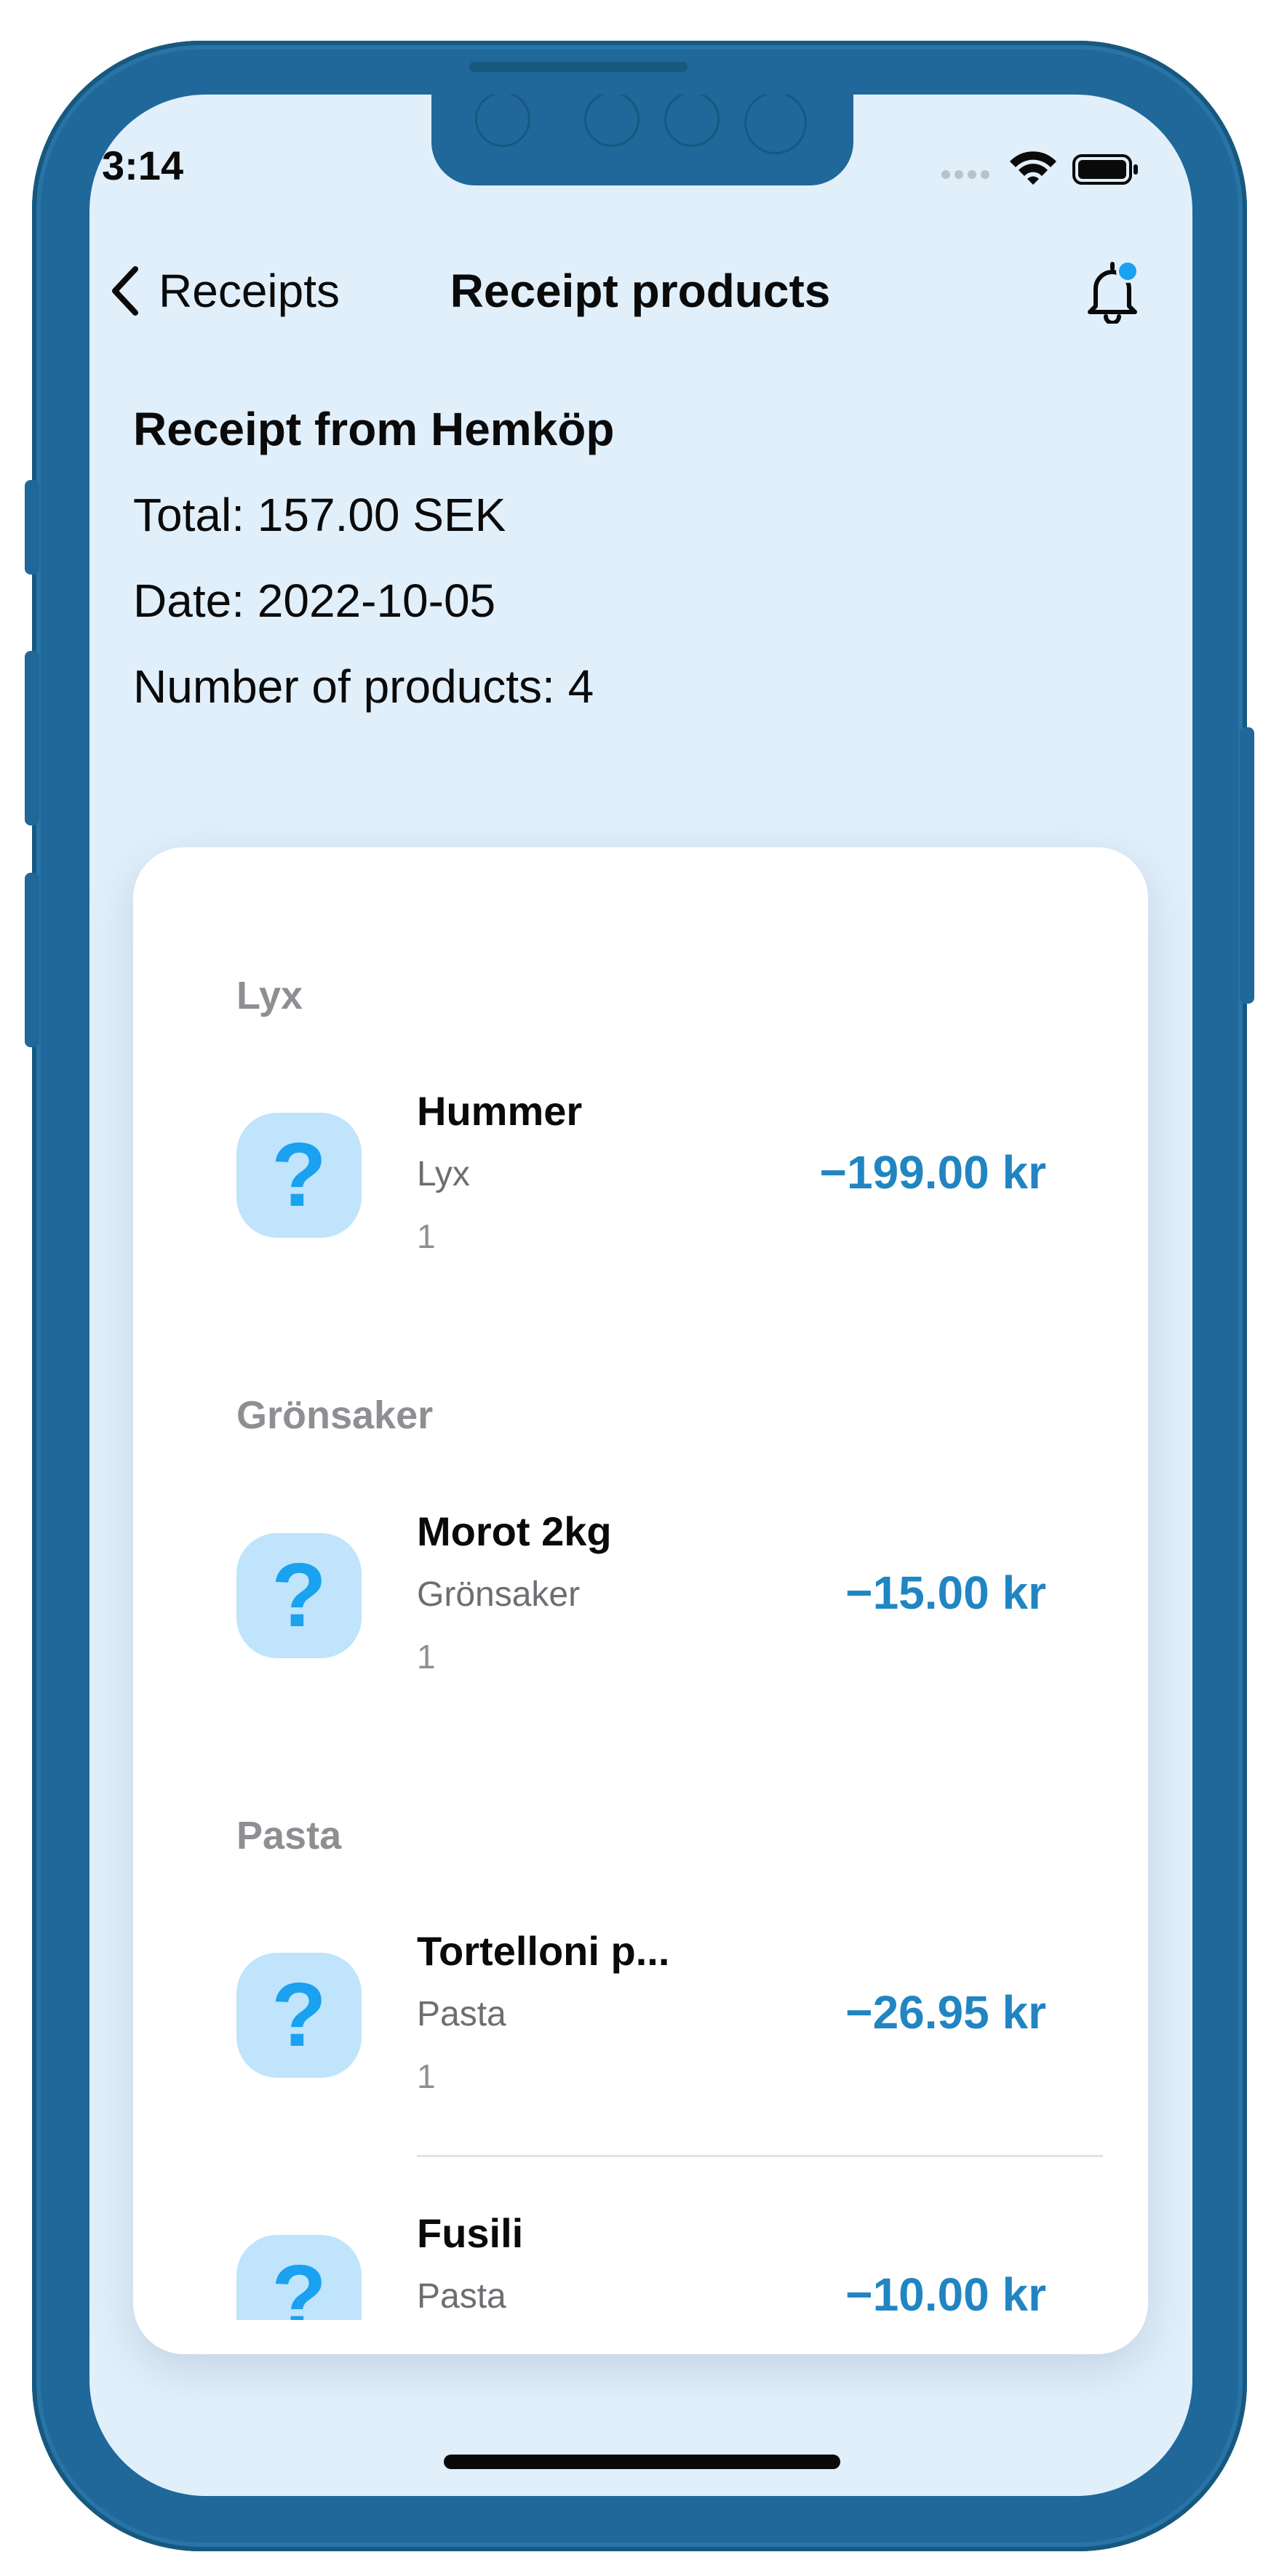 The height and width of the screenshot is (2576, 1279). Describe the element at coordinates (443, 1174) in the screenshot. I see `product-category: Lyx` at that location.